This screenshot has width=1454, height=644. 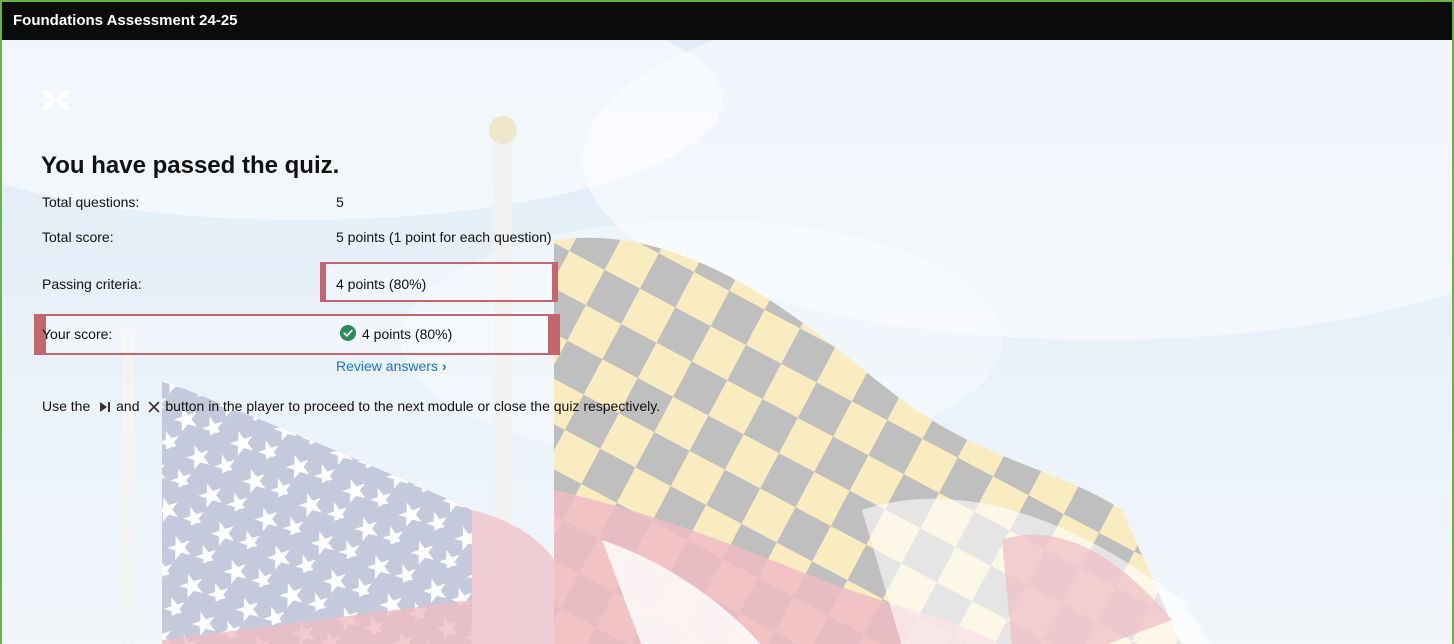 I want to click on review-answers-link: Review answers ›, so click(x=391, y=366).